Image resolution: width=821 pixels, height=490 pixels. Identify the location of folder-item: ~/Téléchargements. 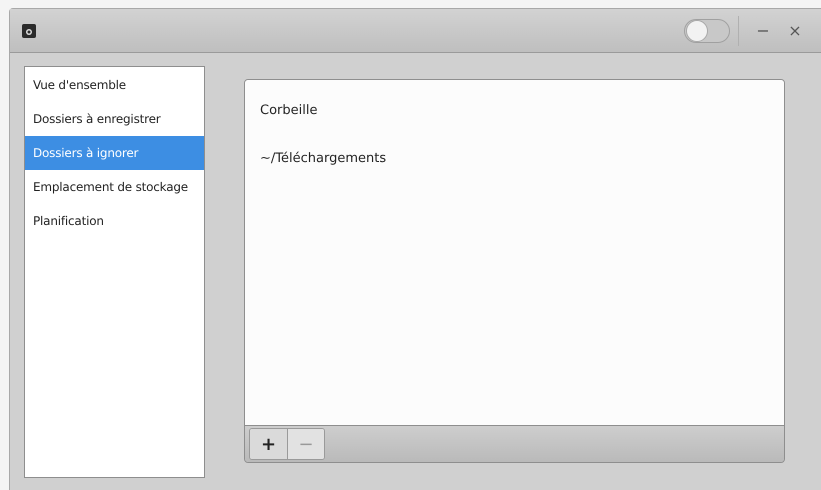
(514, 159).